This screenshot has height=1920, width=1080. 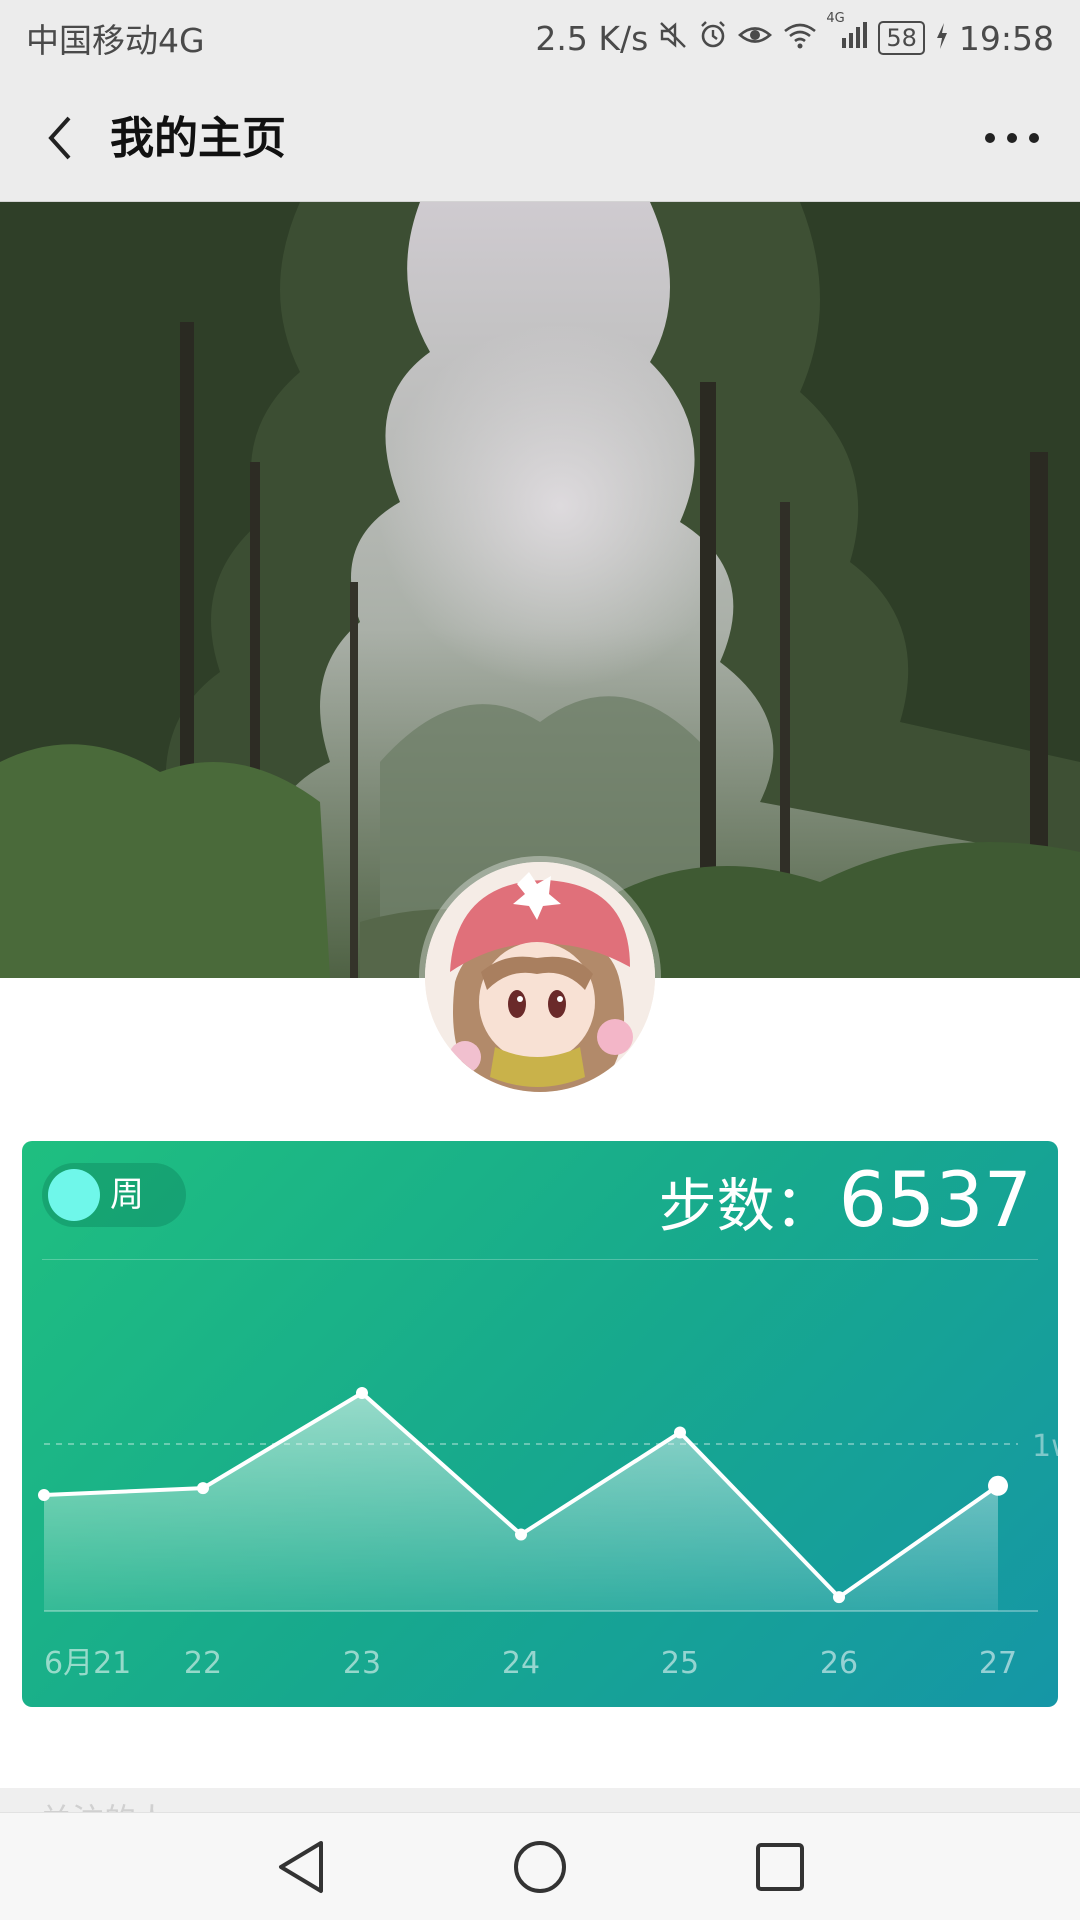 What do you see at coordinates (198, 138) in the screenshot?
I see `page-title: 我的主页` at bounding box center [198, 138].